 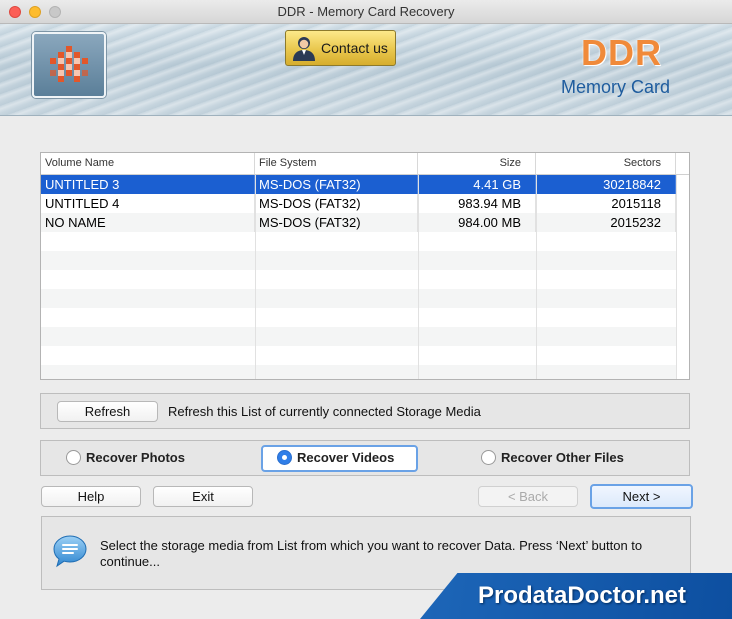 What do you see at coordinates (91, 496) in the screenshot?
I see `help-button: Help` at bounding box center [91, 496].